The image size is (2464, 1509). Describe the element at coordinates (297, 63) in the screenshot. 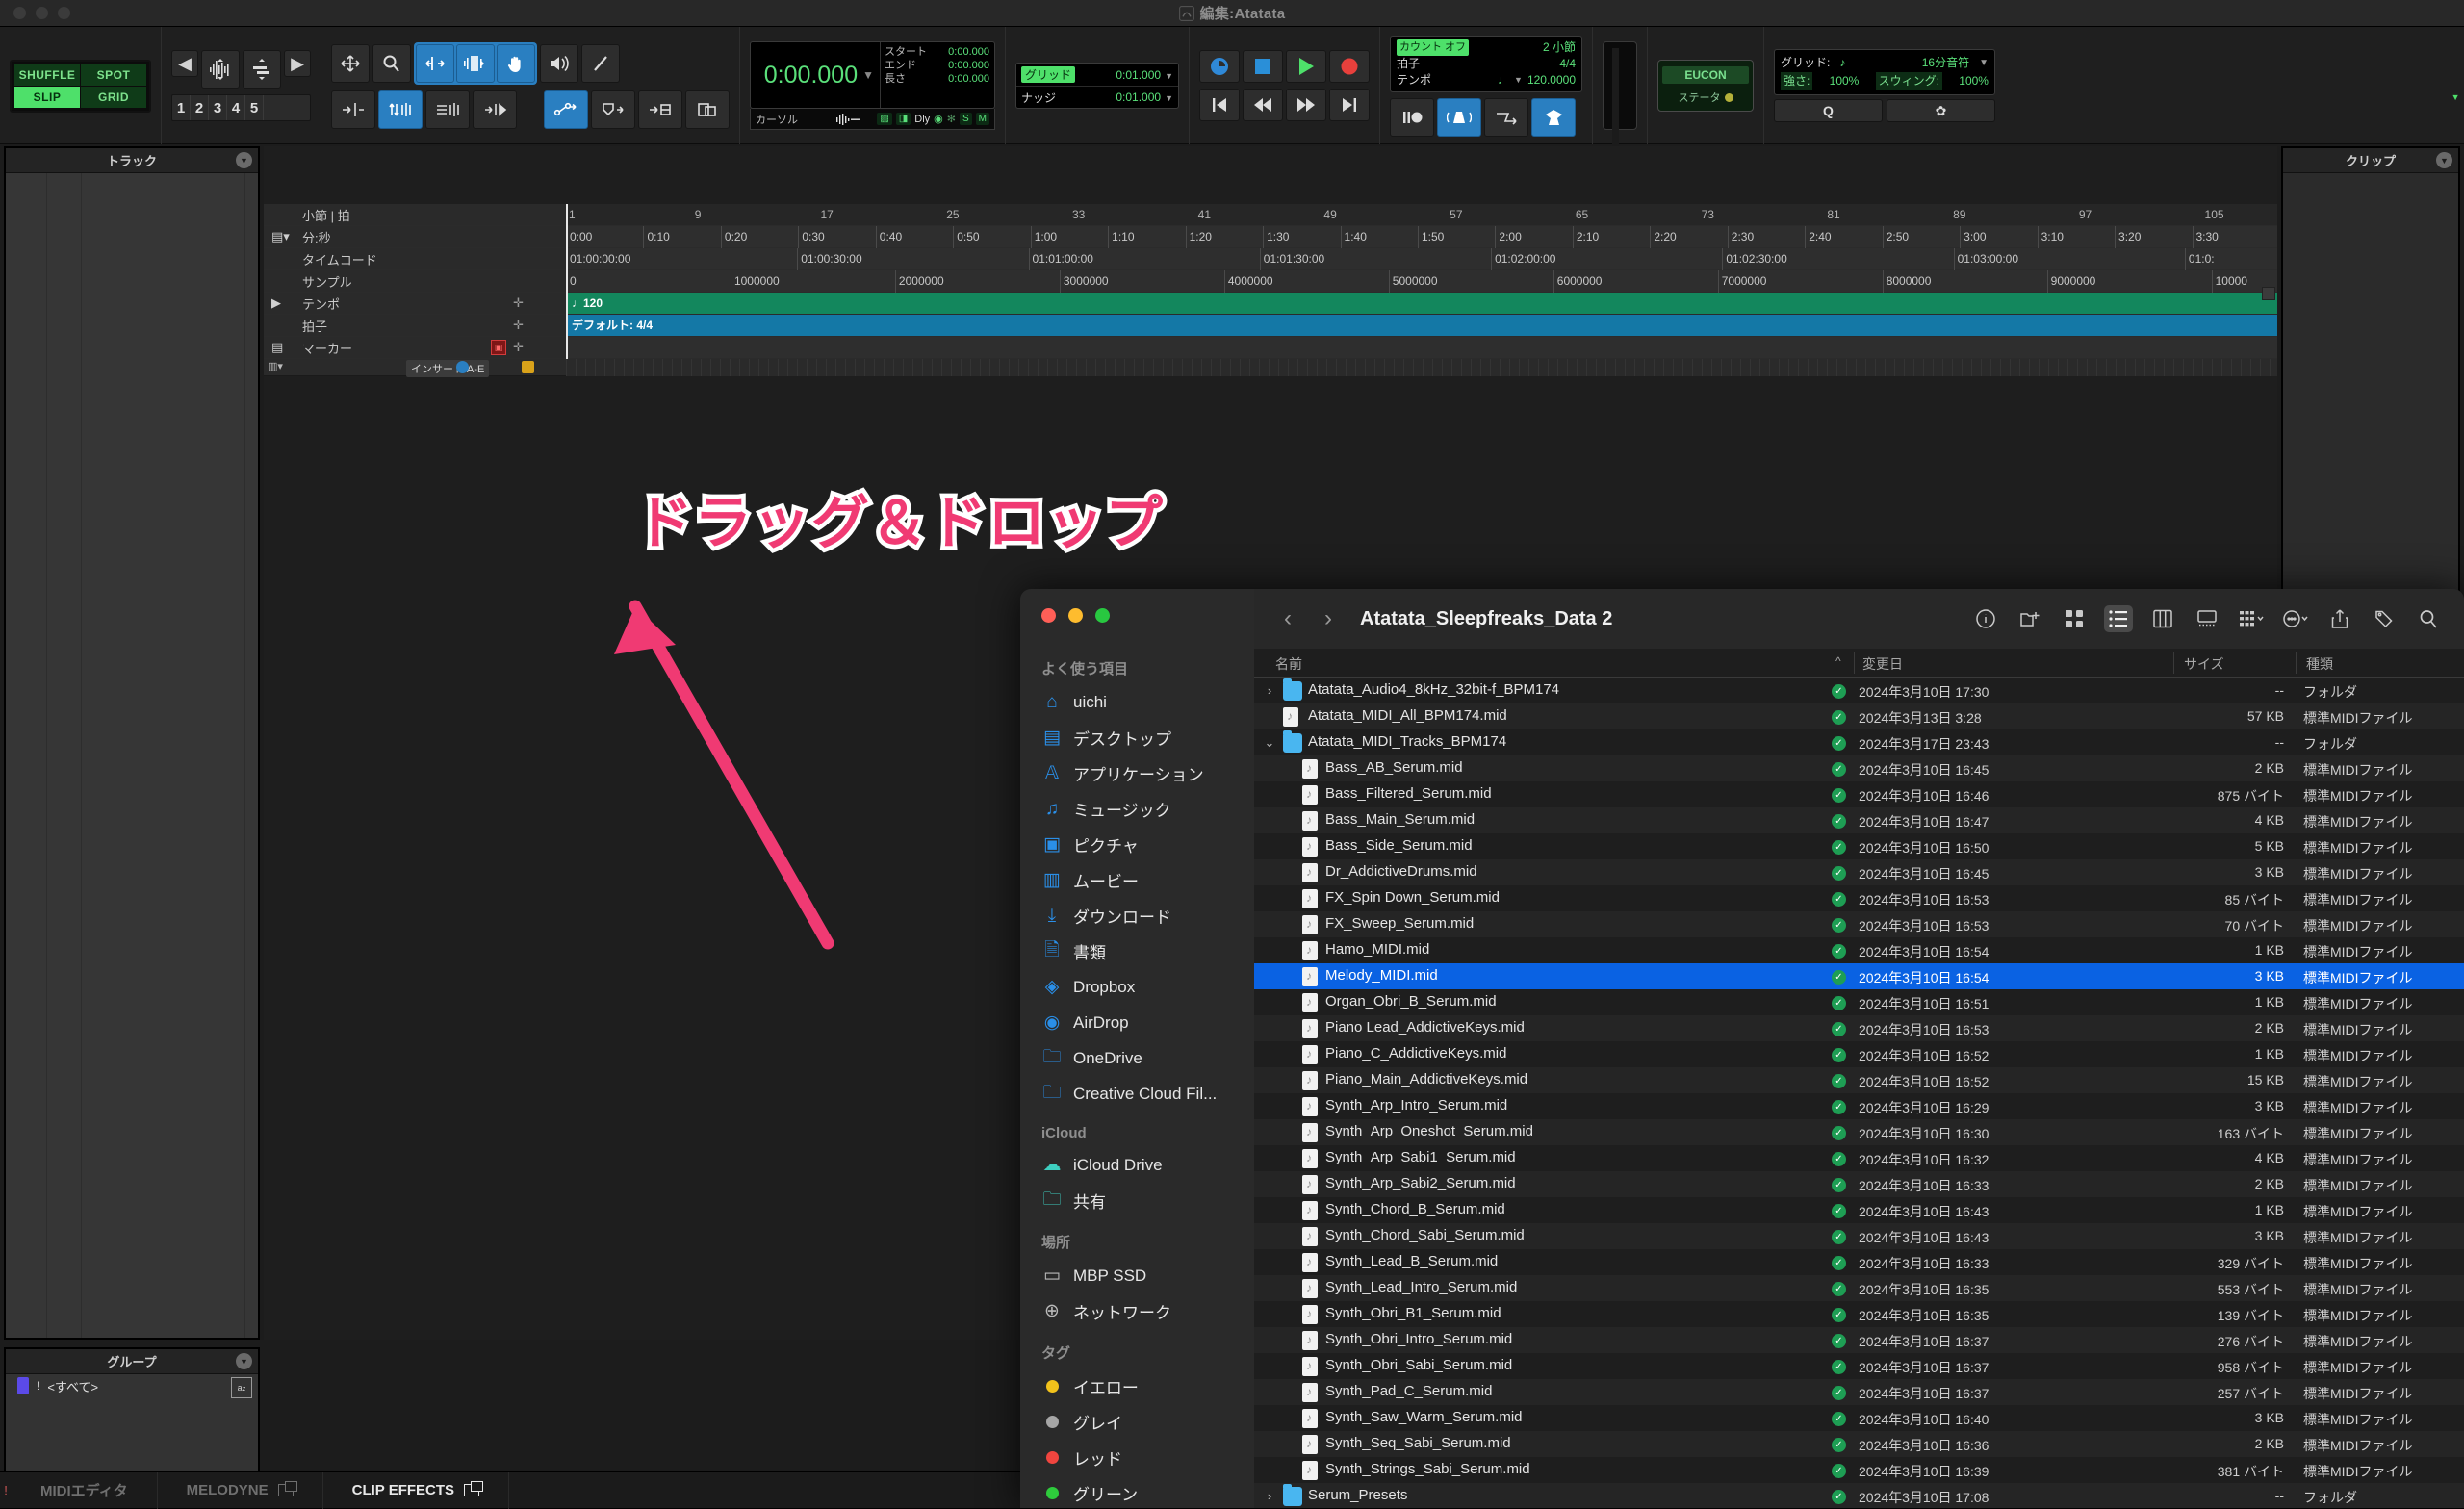

I see `zoom-next-icon: ▶` at that location.